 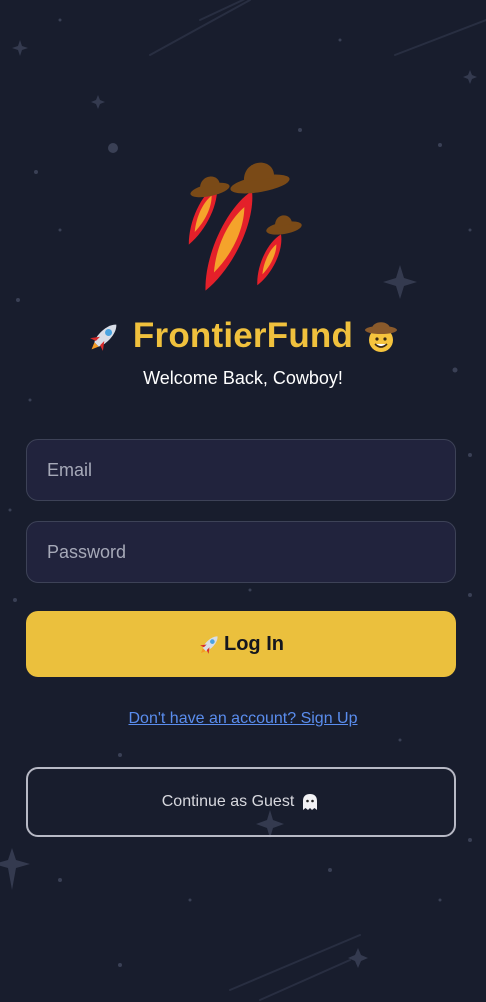 What do you see at coordinates (243, 378) in the screenshot?
I see `welcome-subtitle: Welcome Back, Cowboy!` at bounding box center [243, 378].